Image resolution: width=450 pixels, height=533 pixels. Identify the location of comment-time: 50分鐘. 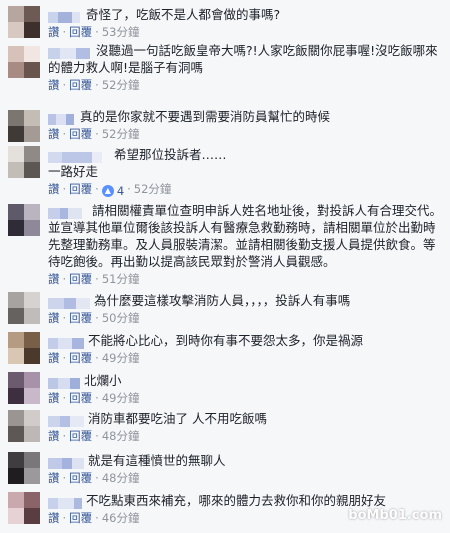
(121, 318).